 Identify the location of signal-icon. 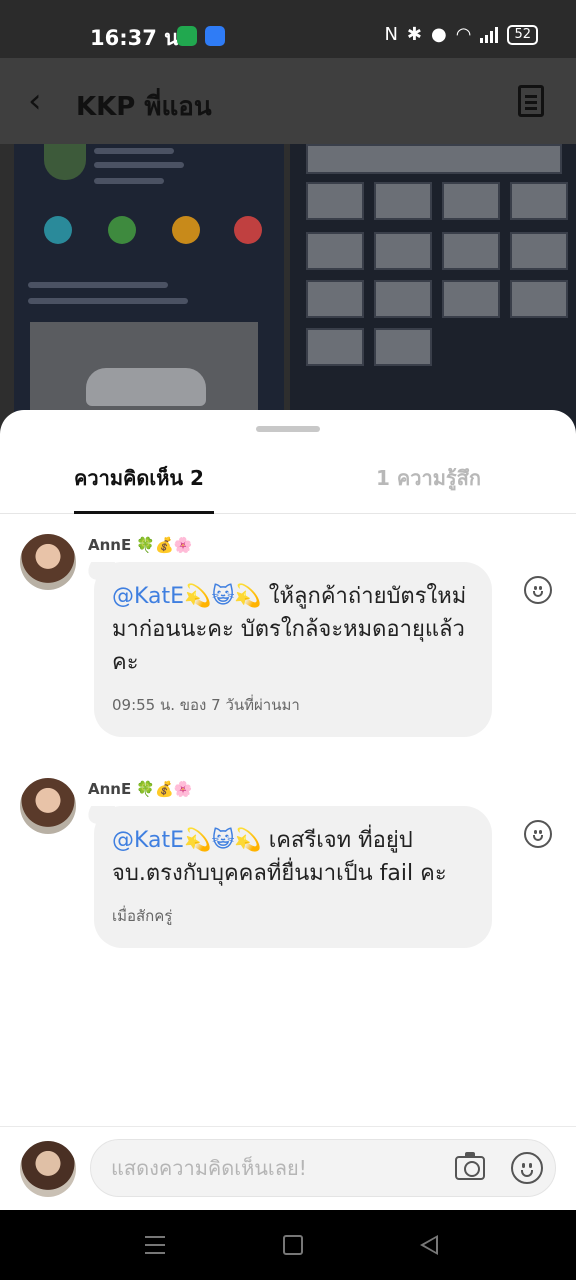
(489, 34).